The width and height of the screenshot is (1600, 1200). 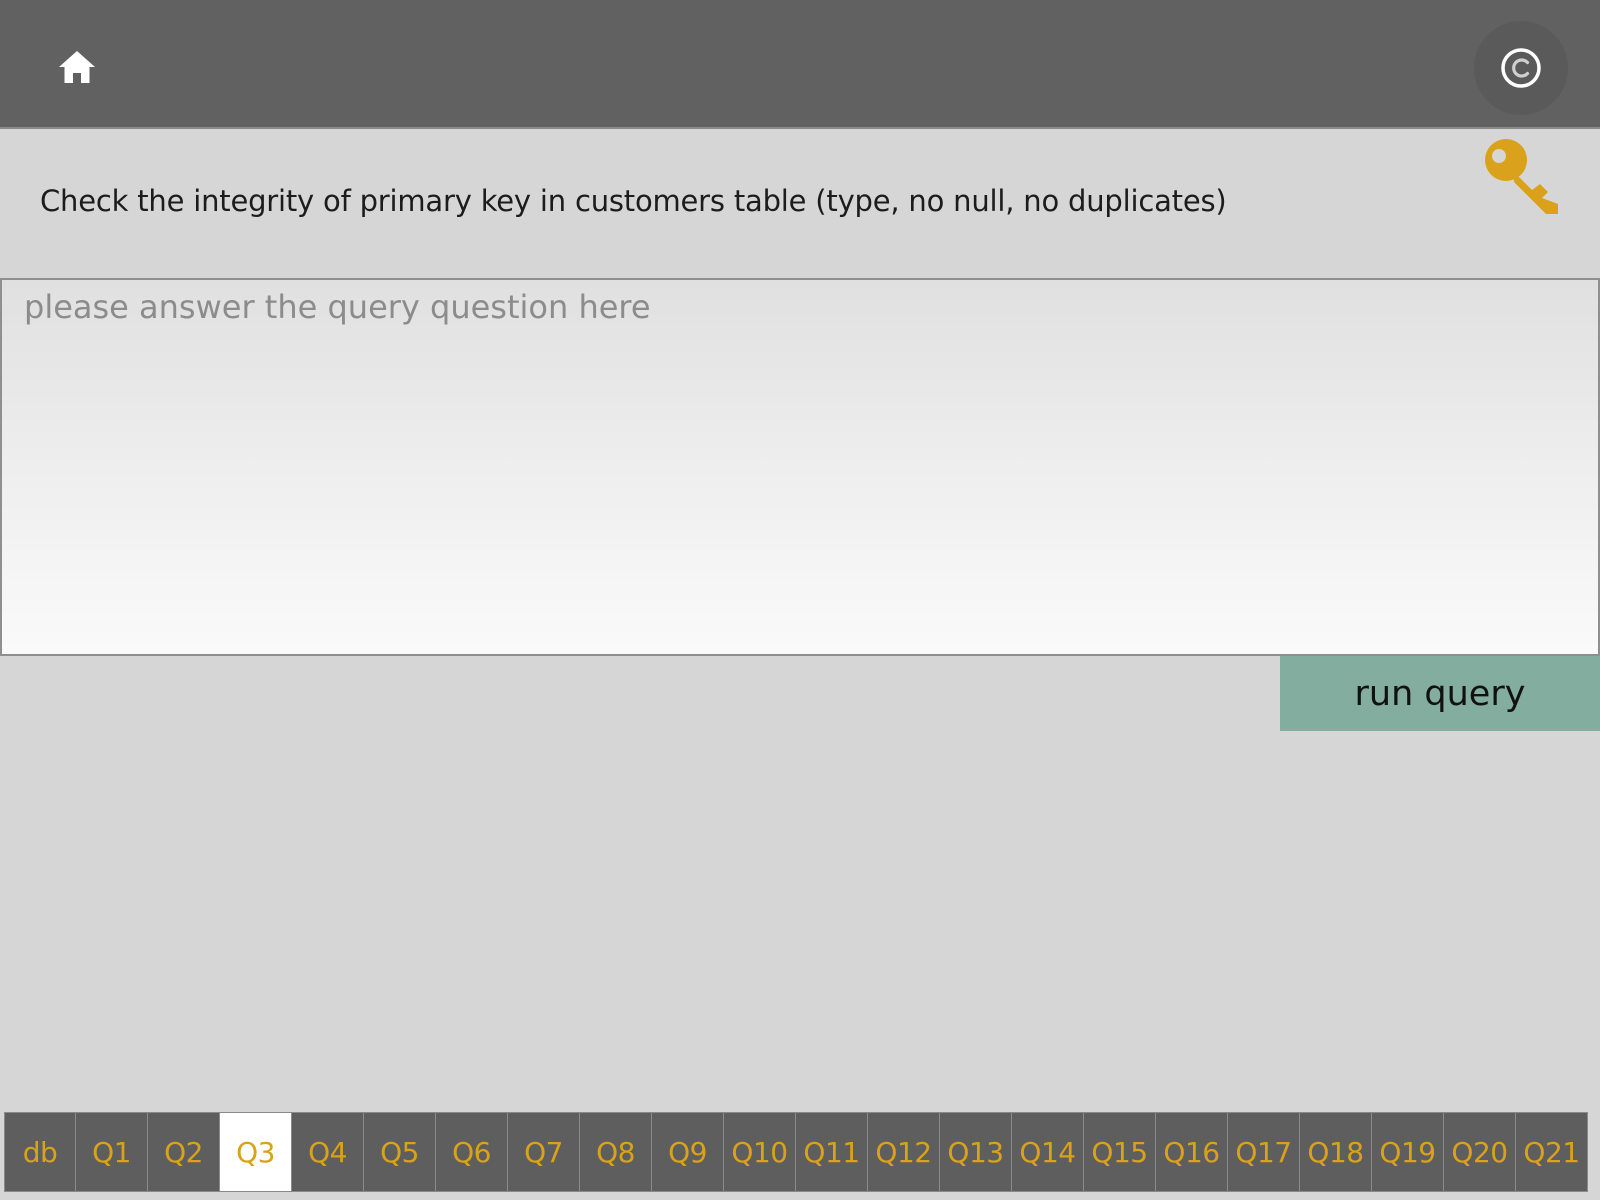 I want to click on run-query-button: run query, so click(x=1440, y=693).